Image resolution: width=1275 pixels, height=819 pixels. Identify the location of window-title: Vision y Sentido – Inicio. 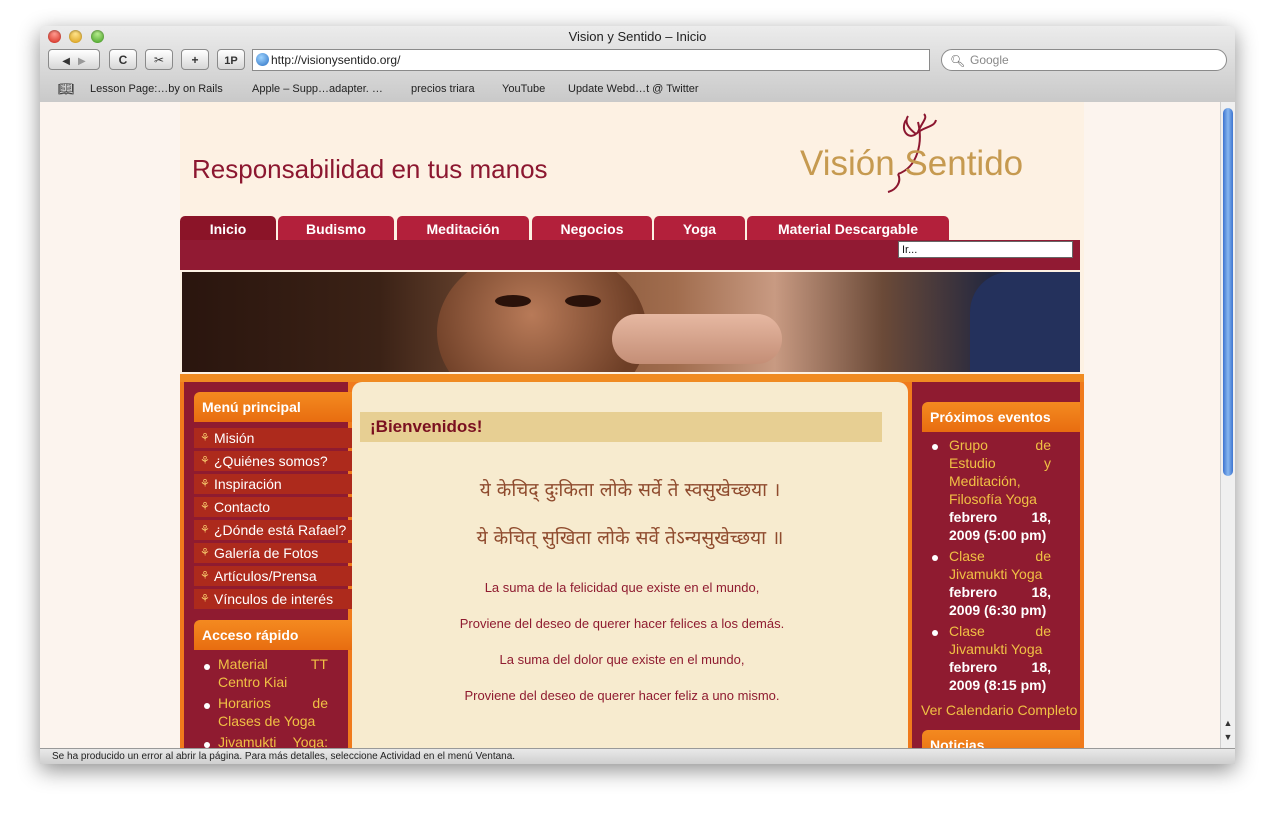
(637, 36).